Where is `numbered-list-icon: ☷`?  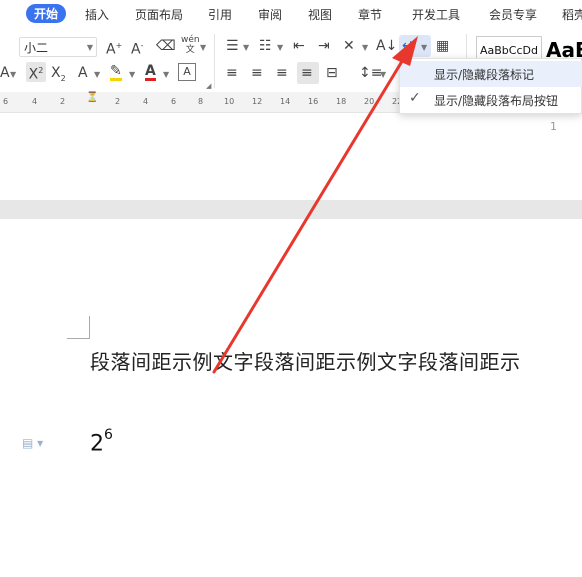 numbered-list-icon: ☷ is located at coordinates (265, 46).